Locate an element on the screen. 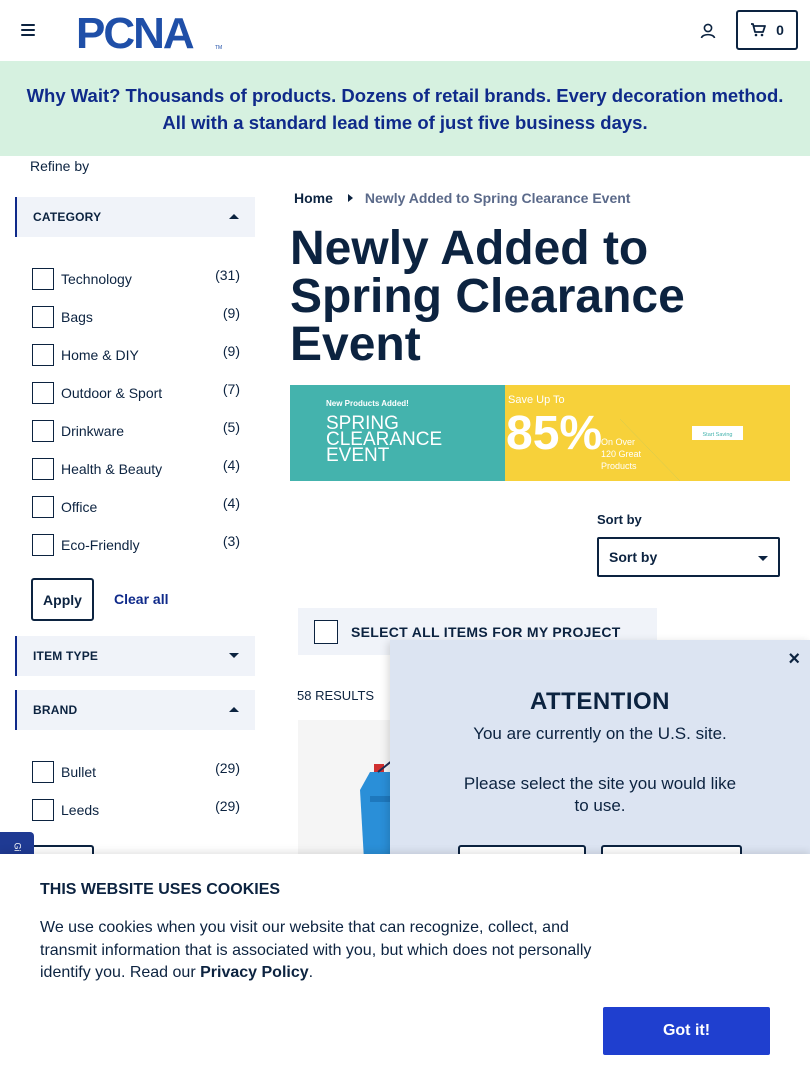 The image size is (810, 1080). facet-count: (7) is located at coordinates (231, 389).